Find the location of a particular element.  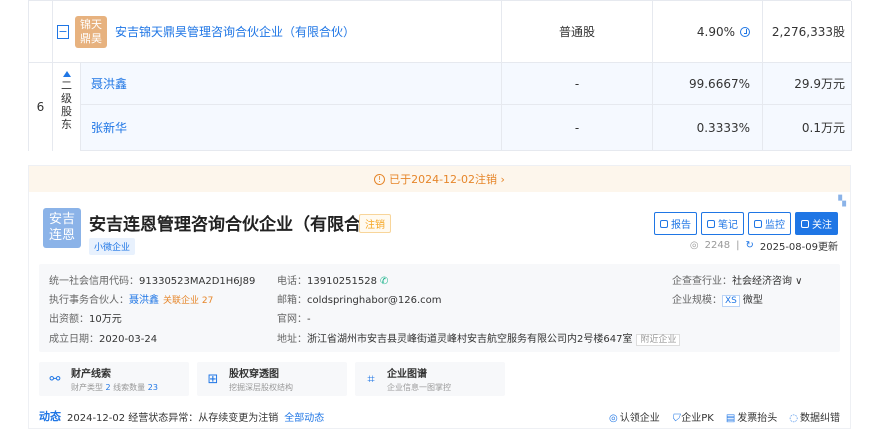

partner: 执行事务合伙人：聂洪鑫 关联企业 27 is located at coordinates (131, 300).